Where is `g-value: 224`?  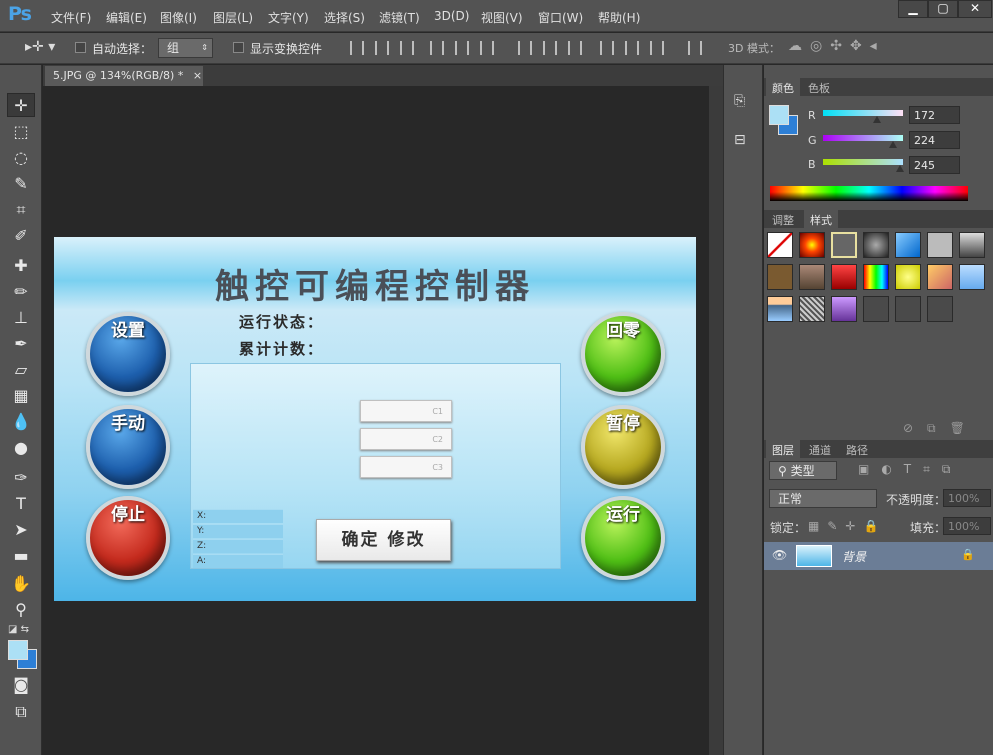
g-value: 224 is located at coordinates (934, 140).